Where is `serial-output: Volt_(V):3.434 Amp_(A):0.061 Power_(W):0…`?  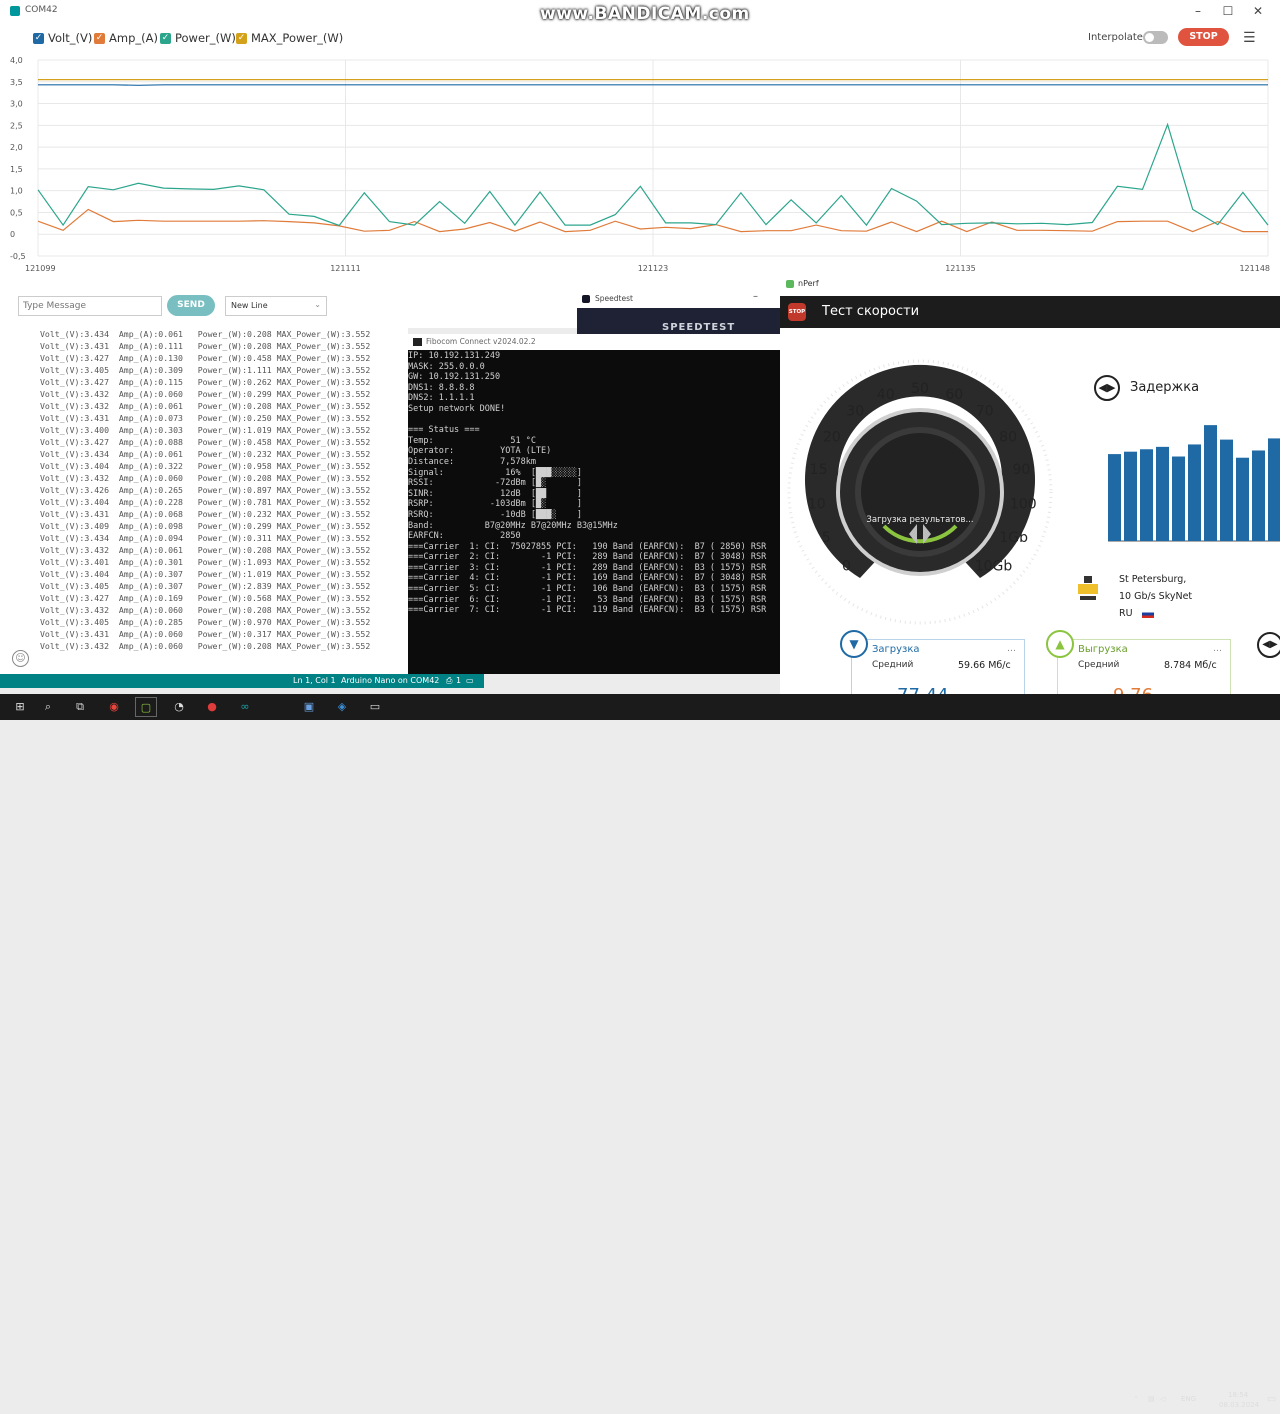
serial-output: Volt_(V):3.434 Amp_(A):0.061 Power_(W):0… is located at coordinates (205, 490).